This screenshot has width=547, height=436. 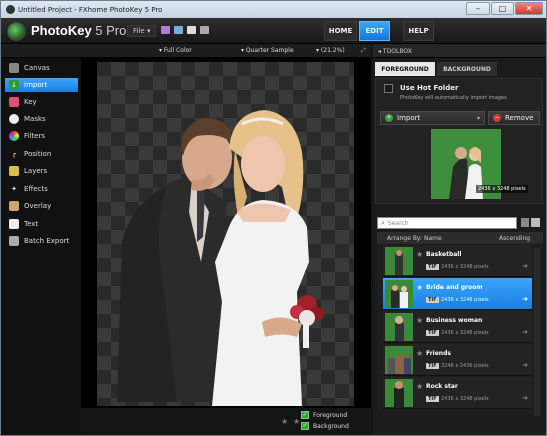 I want to click on close-button: ✕, so click(x=529, y=8).